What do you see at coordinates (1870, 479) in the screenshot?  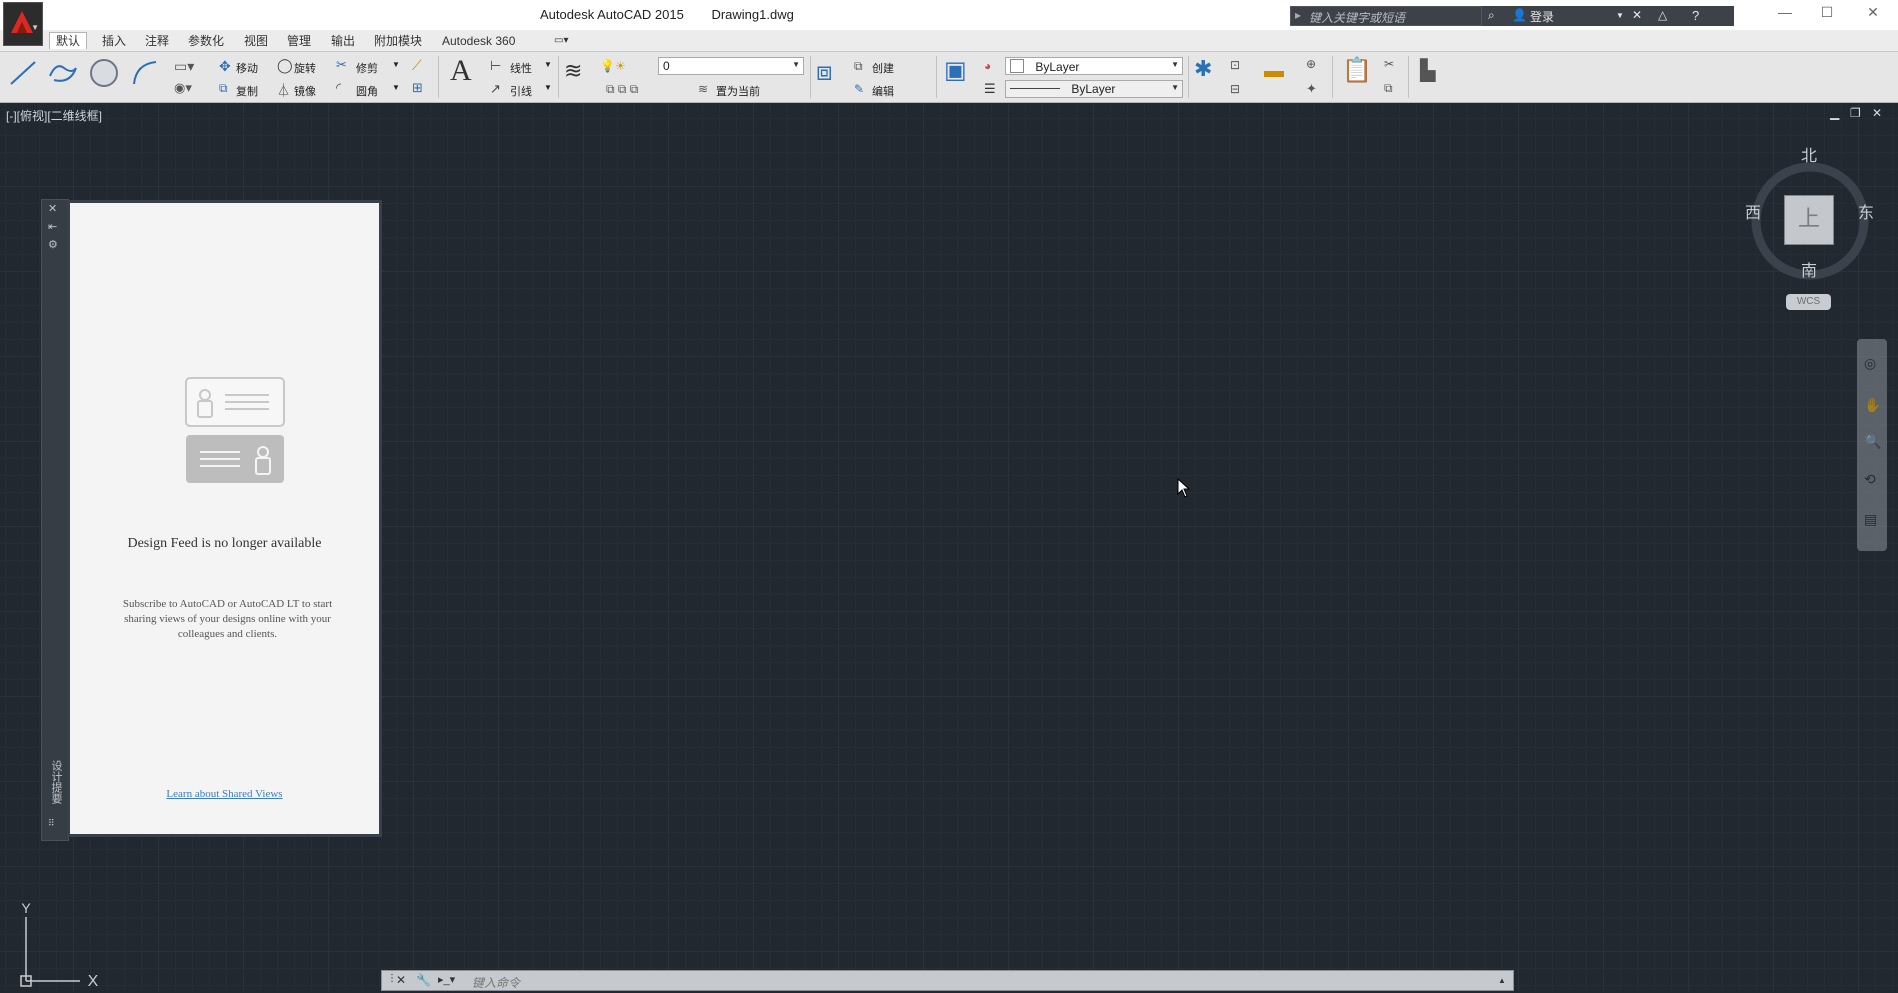 I see `orbit-icon: ⟲` at bounding box center [1870, 479].